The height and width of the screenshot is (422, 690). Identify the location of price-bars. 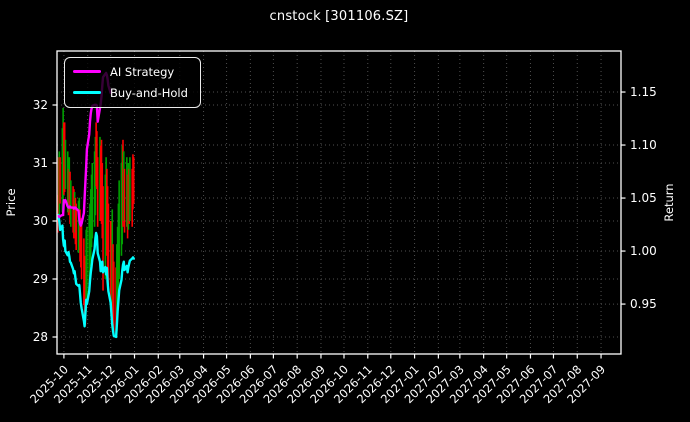
(95, 222).